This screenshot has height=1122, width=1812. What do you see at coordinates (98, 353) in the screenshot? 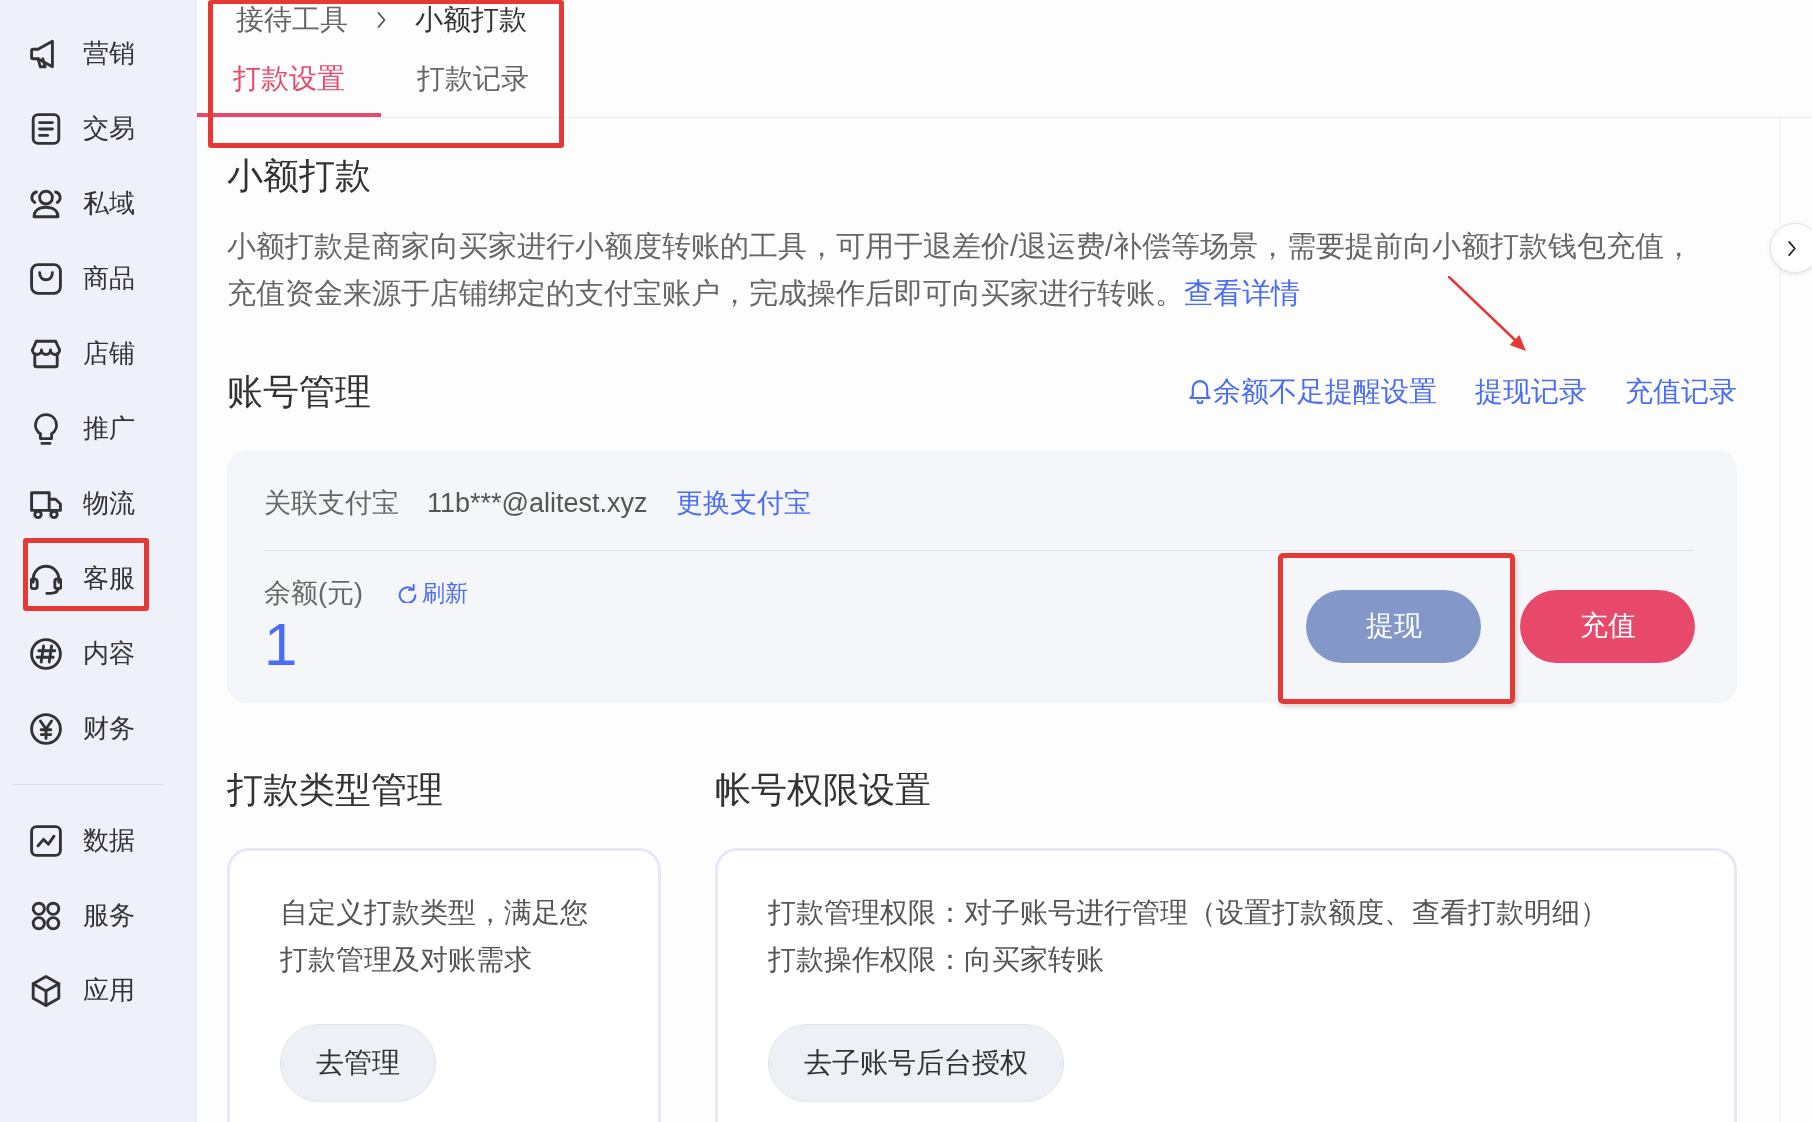
I see `sidebar-item: 店铺` at bounding box center [98, 353].